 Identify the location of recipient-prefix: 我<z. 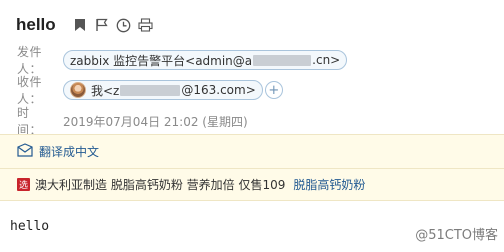
(105, 90).